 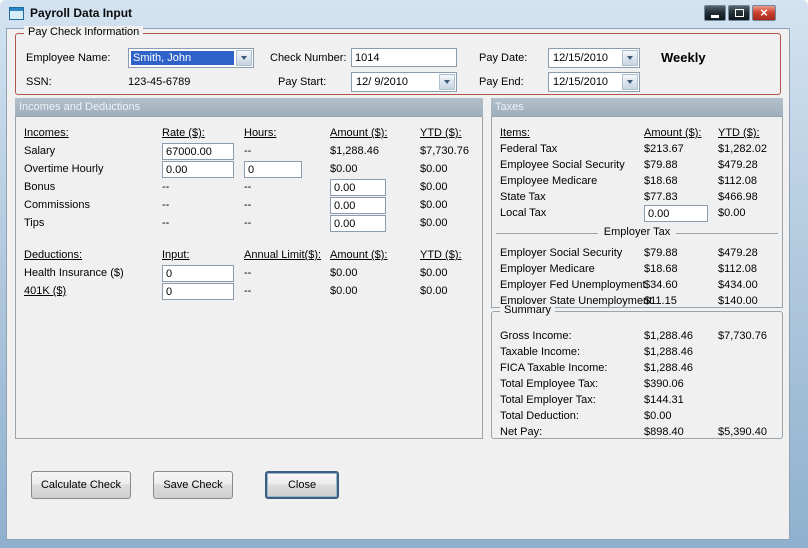 What do you see at coordinates (529, 149) in the screenshot?
I see `tax-item: Federal Tax` at bounding box center [529, 149].